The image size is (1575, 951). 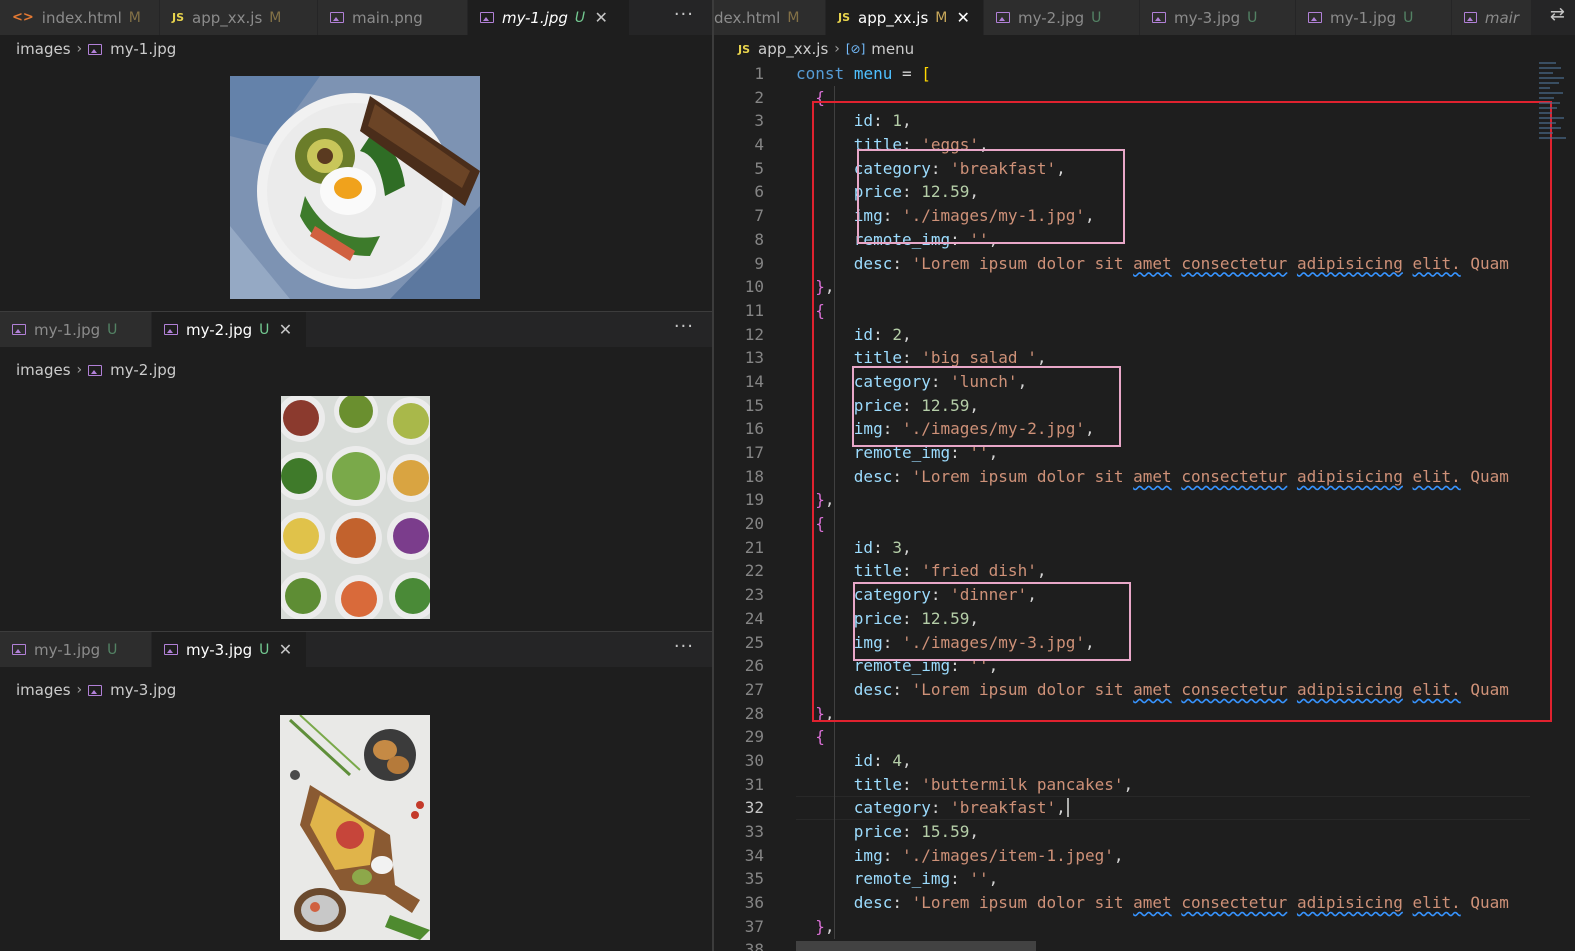 I want to click on line-number: 18, so click(x=754, y=476).